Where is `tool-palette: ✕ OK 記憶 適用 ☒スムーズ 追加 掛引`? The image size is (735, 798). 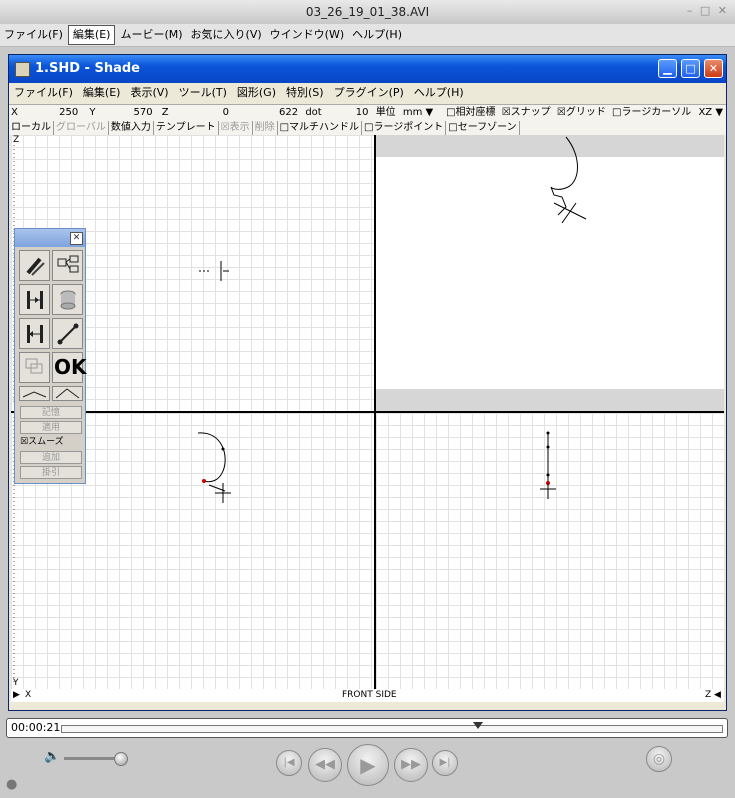 tool-palette: ✕ OK 記憶 適用 ☒スムーズ 追加 掛引 is located at coordinates (50, 356).